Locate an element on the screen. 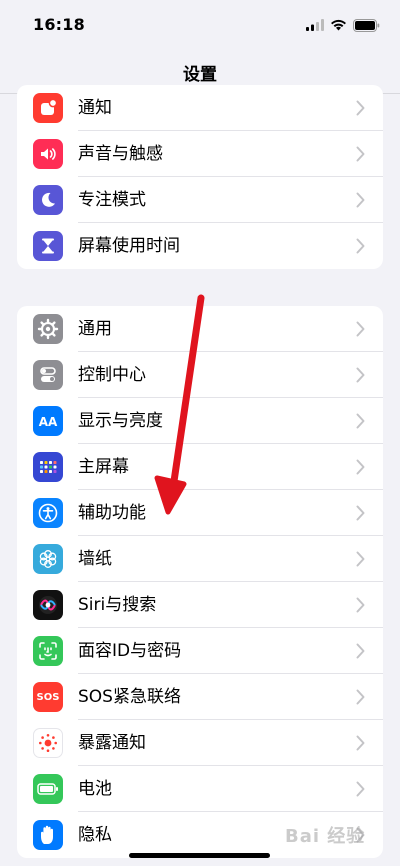  row-label: 墙纸 is located at coordinates (95, 559).